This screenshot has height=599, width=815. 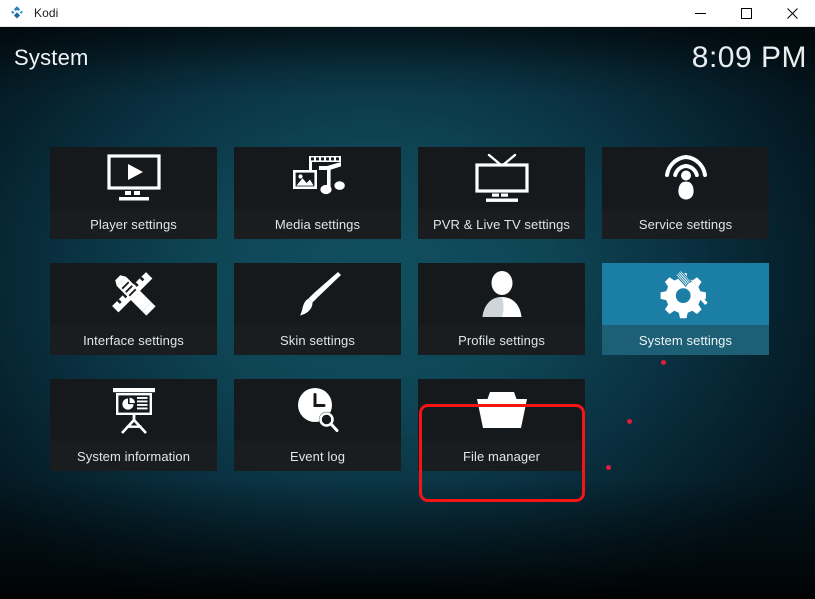 I want to click on window-title: Kodi, so click(x=46, y=13).